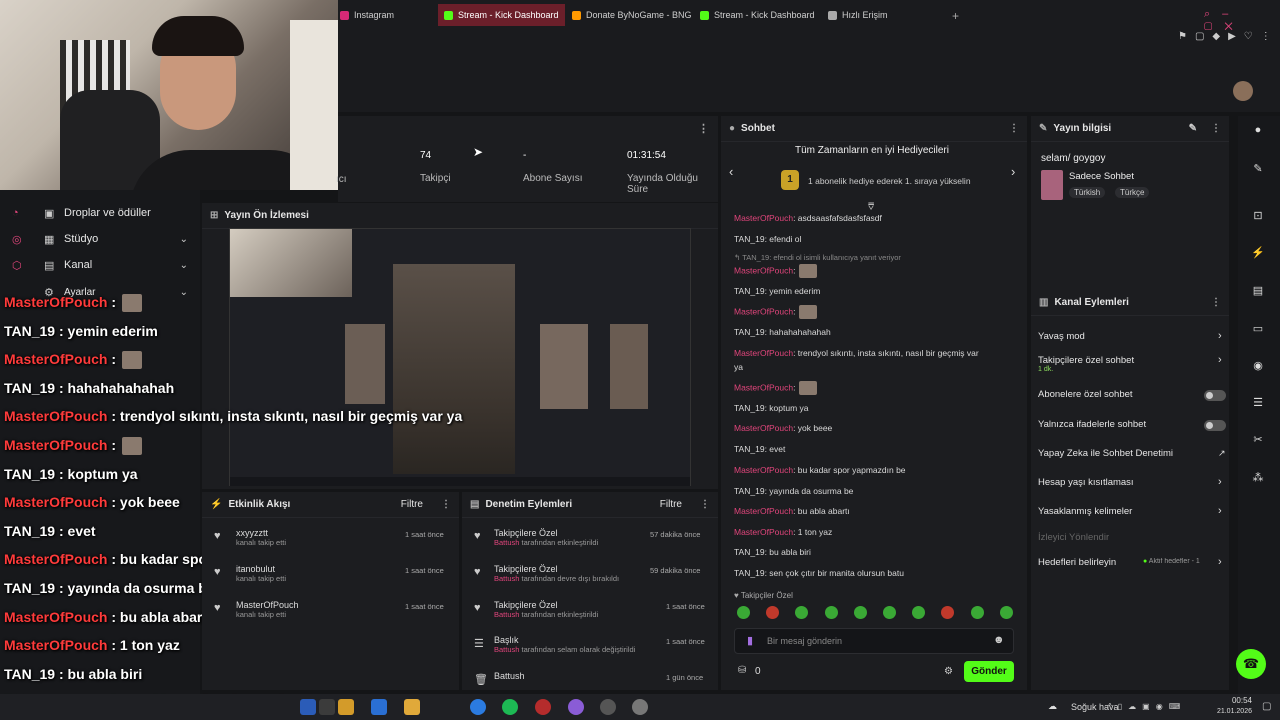 This screenshot has width=1280, height=720. Describe the element at coordinates (989, 671) in the screenshot. I see `send-button: Gönder` at that location.